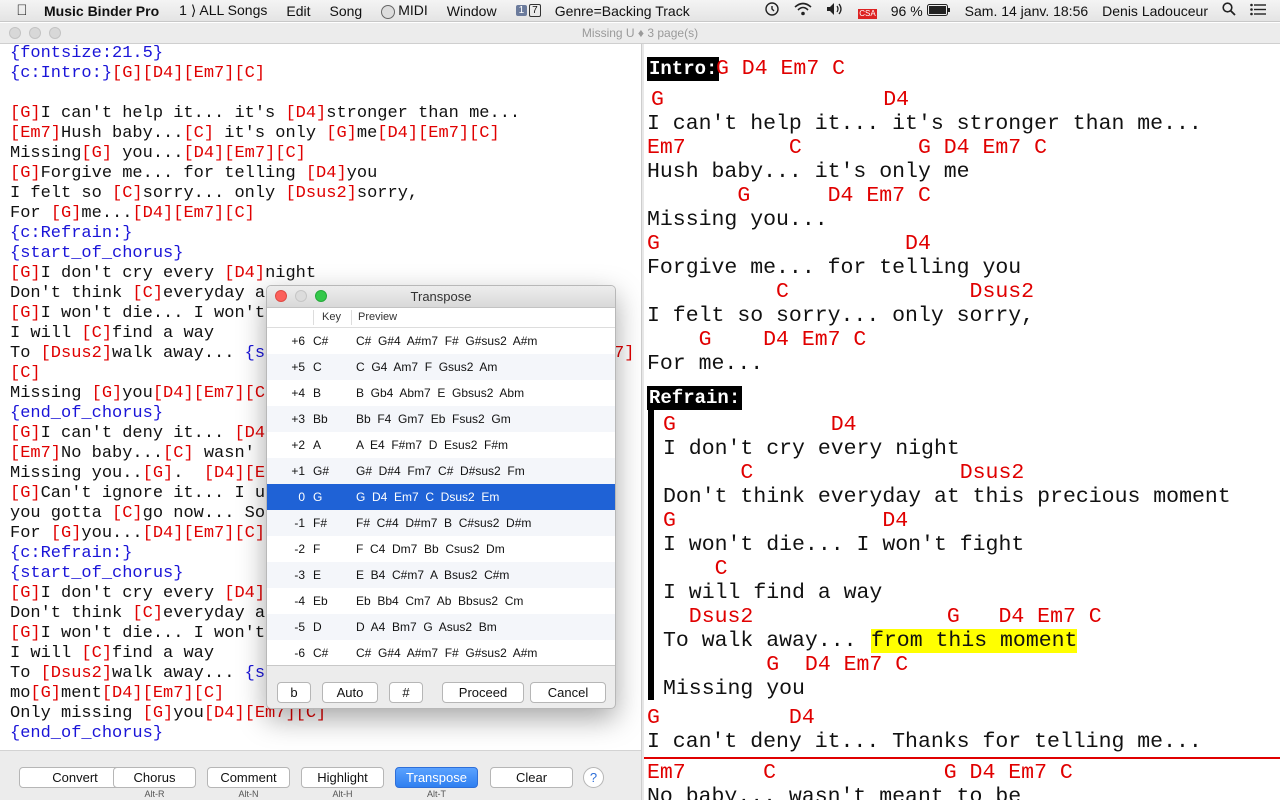 This screenshot has width=1280, height=800. Describe the element at coordinates (441, 523) in the screenshot. I see `transpose-row: -1 F# F# C#4 D#m7 B C#sus2 D#m` at that location.